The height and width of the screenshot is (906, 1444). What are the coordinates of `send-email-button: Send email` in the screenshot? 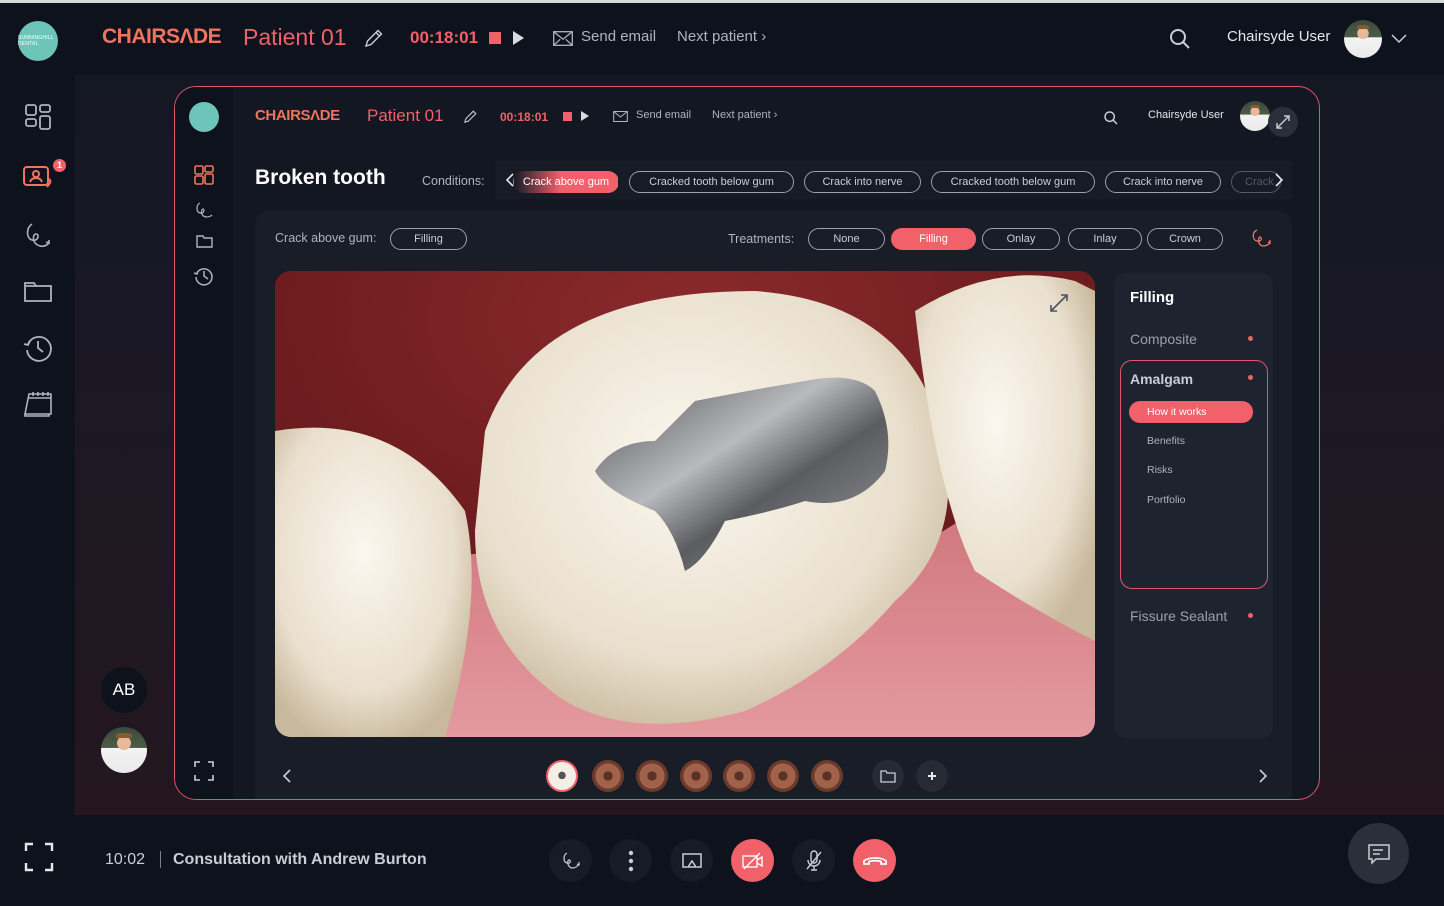 It's located at (618, 36).